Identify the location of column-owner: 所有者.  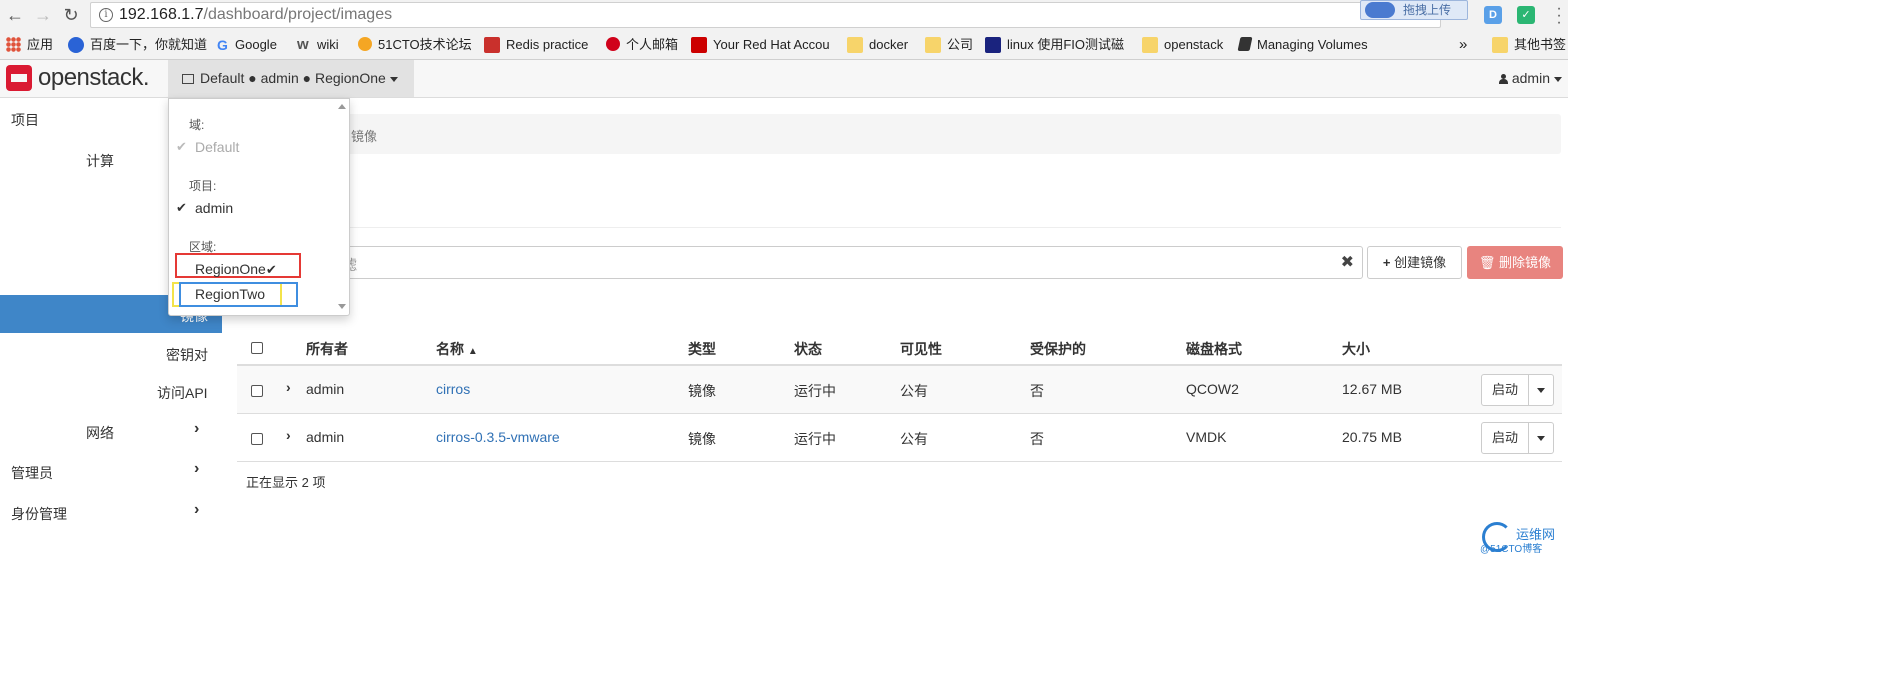
(327, 349).